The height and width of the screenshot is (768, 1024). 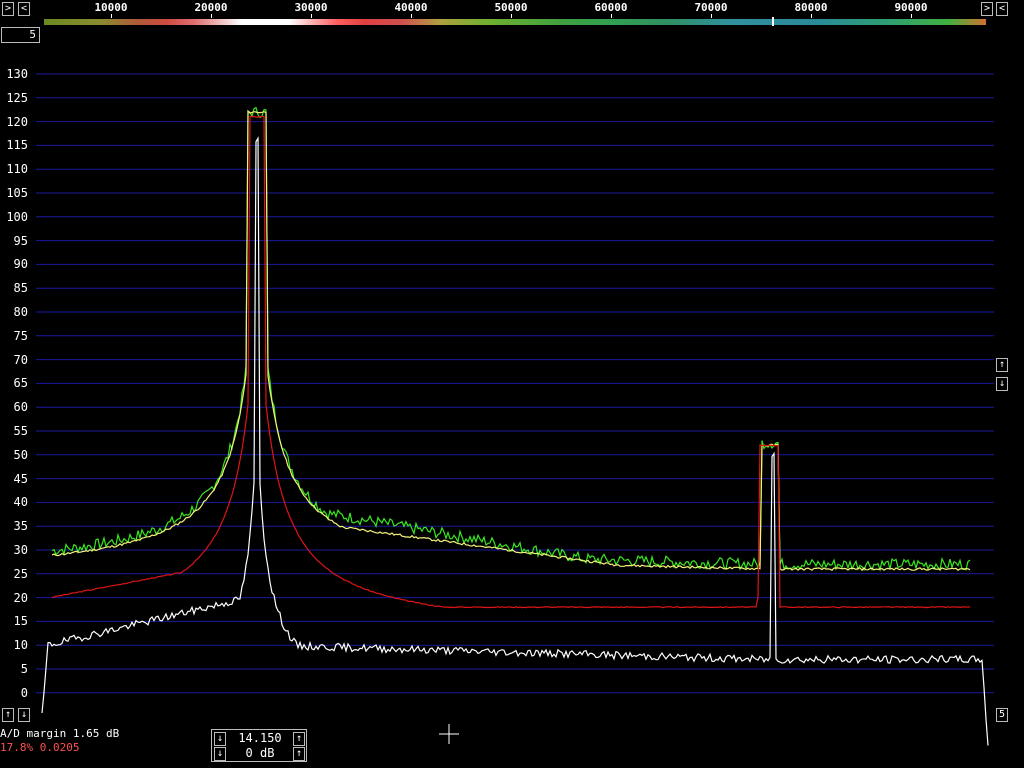 I want to click on y-label: 125, so click(x=17, y=97).